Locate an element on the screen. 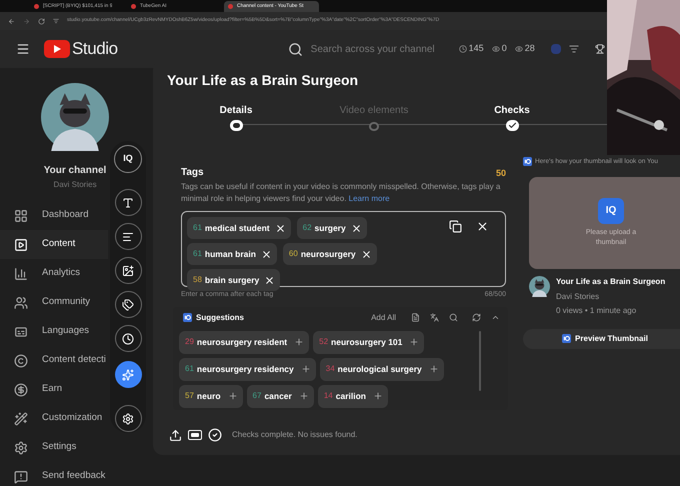 The width and height of the screenshot is (680, 486). nav-item: Customization is located at coordinates (54, 418).